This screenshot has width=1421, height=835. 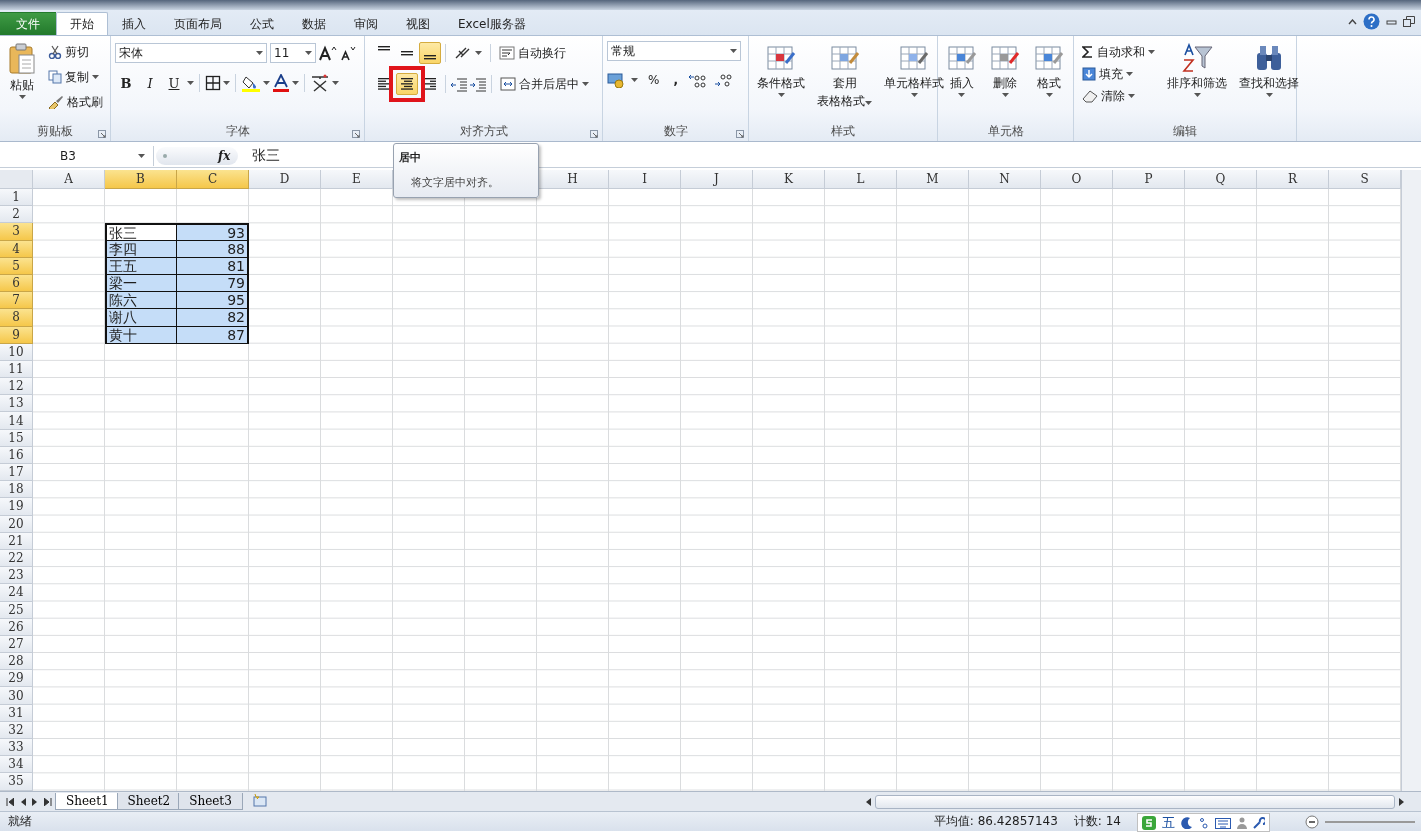 What do you see at coordinates (16, 507) in the screenshot?
I see `row-header: 19` at bounding box center [16, 507].